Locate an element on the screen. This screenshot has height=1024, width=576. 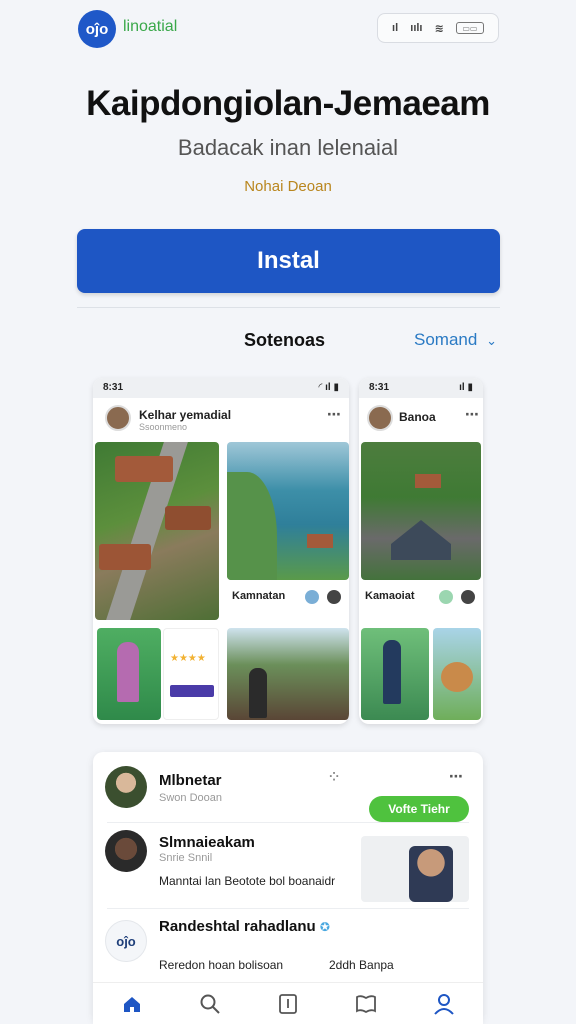
screenshot-profile-name: Banoa is located at coordinates (417, 417).